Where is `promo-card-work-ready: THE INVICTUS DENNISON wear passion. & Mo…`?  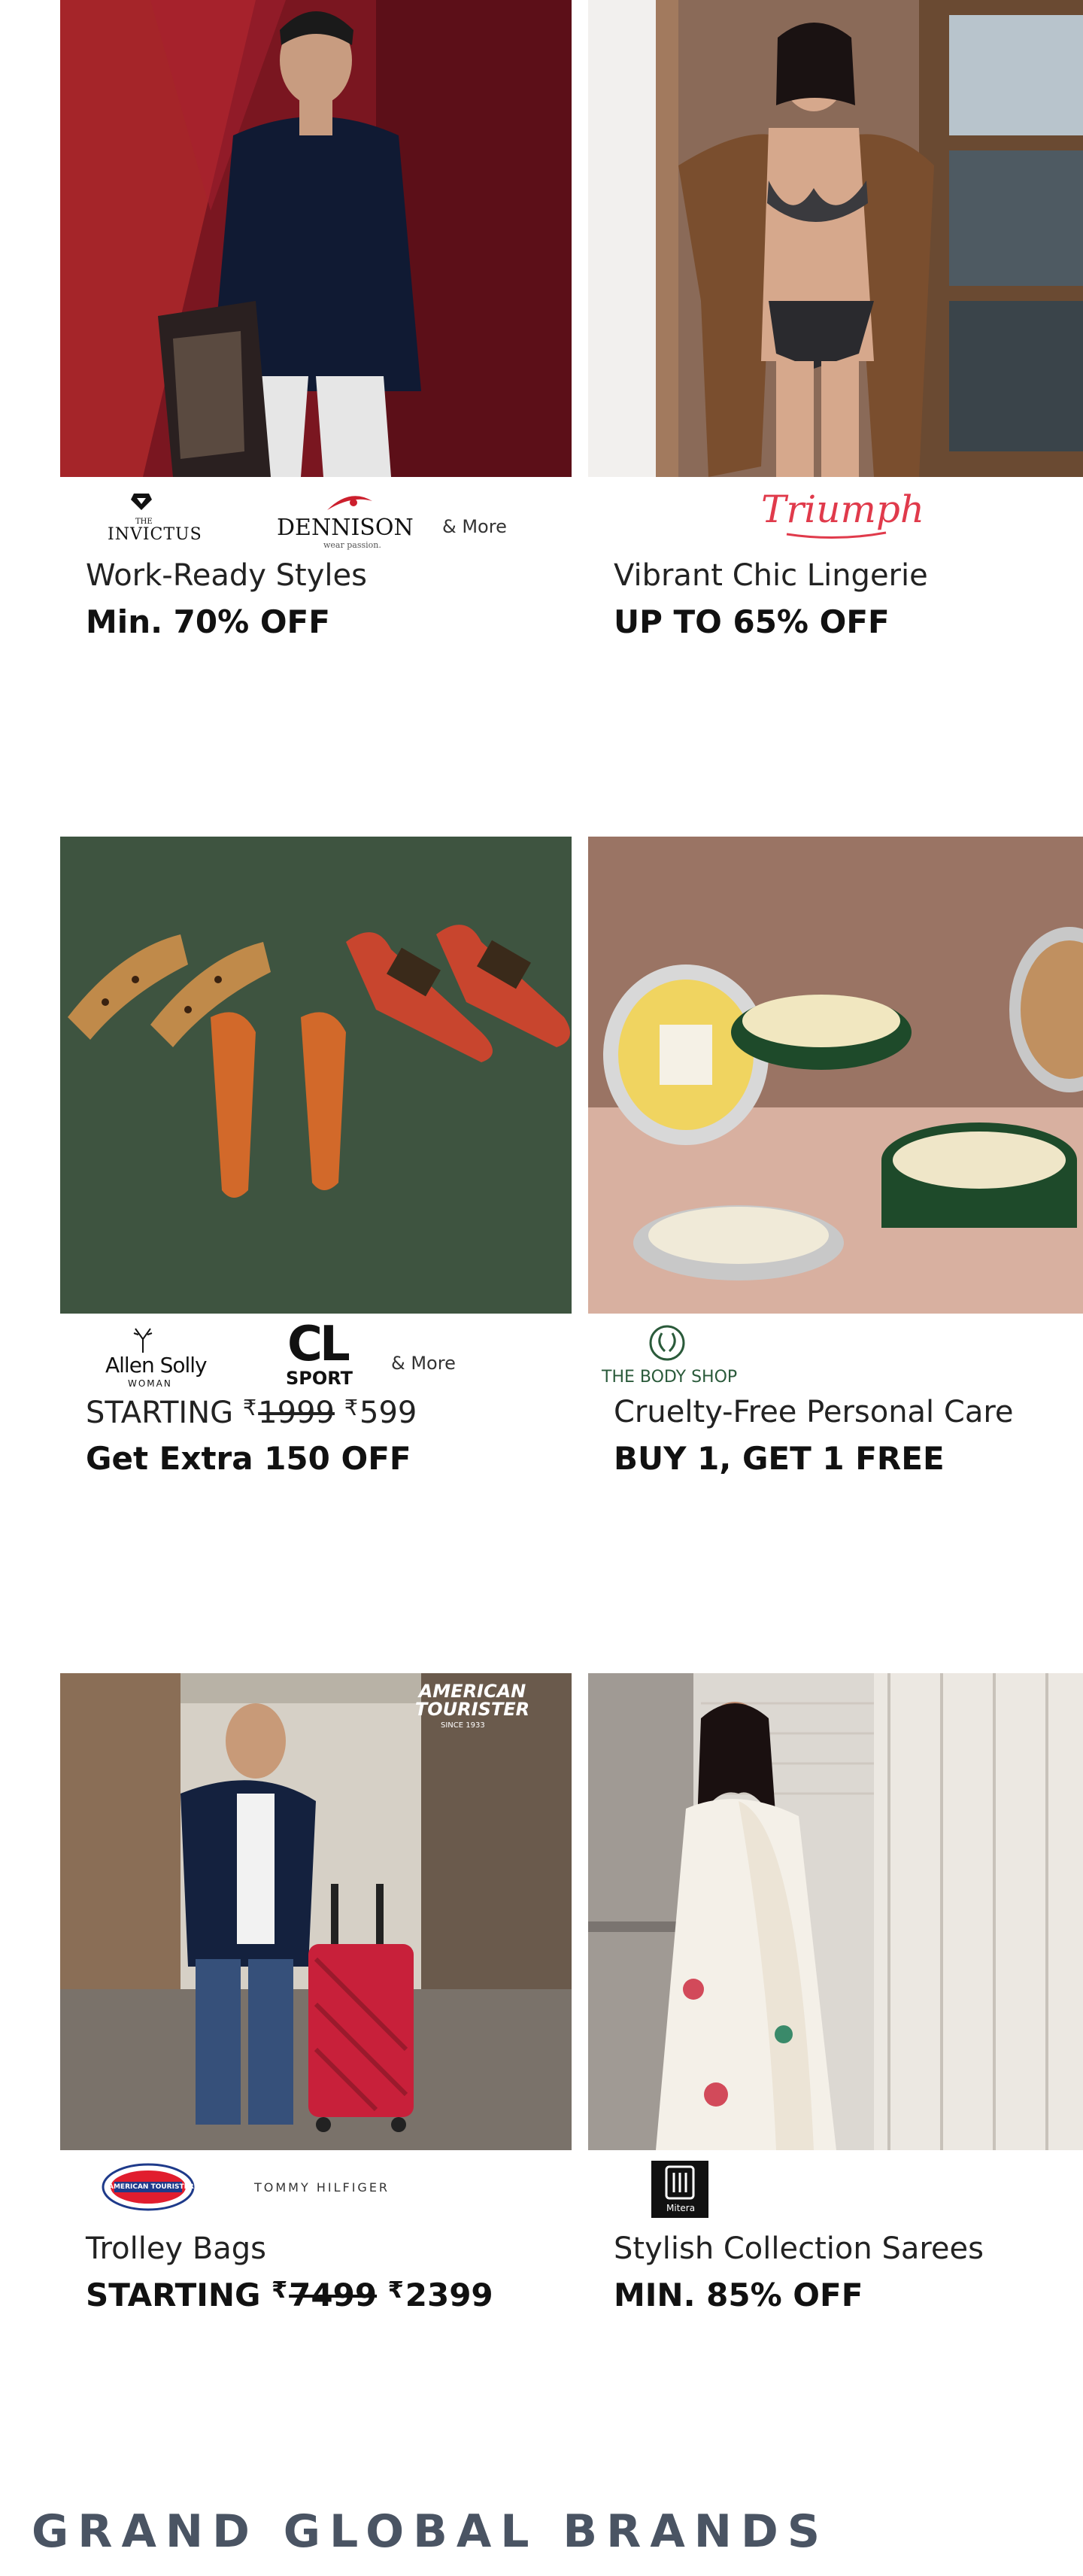
promo-card-work-ready: THE INVICTUS DENNISON wear passion. & Mo… is located at coordinates (316, 336).